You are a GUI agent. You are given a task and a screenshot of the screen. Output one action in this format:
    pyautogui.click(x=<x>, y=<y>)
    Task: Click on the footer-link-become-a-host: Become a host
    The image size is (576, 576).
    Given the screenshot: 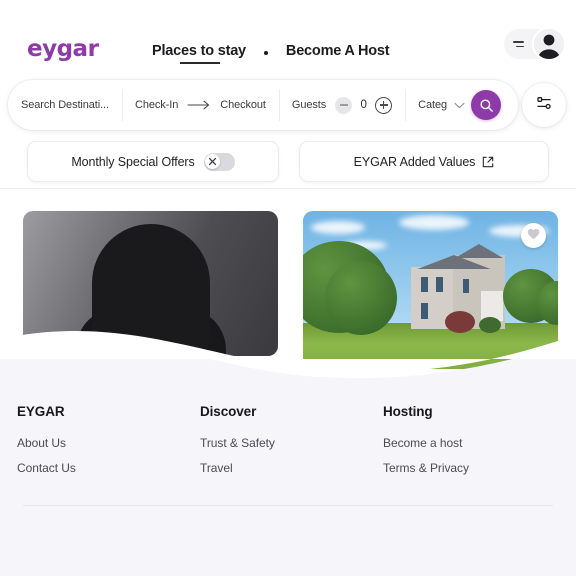 What is the action you would take?
    pyautogui.click(x=474, y=443)
    